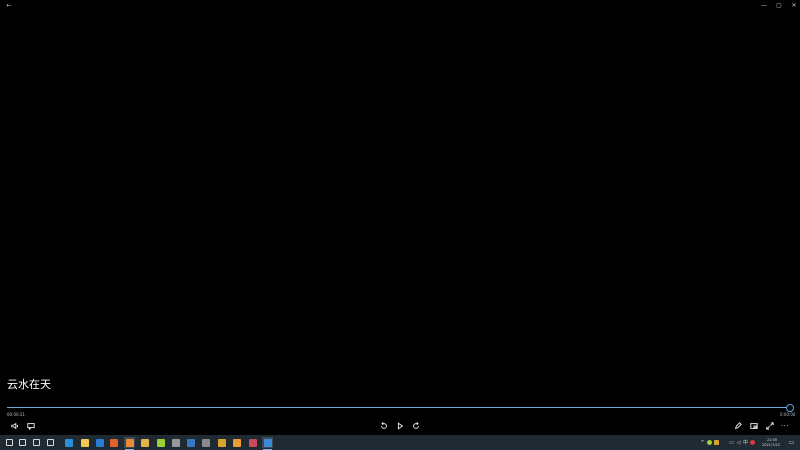 The height and width of the screenshot is (450, 800). I want to click on fullscreen-icon, so click(770, 425).